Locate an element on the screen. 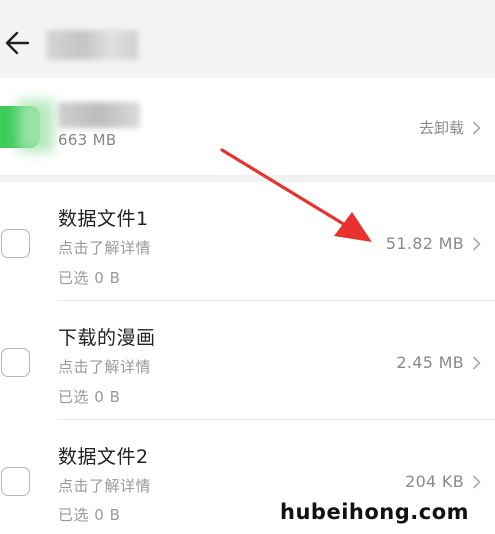  header-bar is located at coordinates (247, 39).